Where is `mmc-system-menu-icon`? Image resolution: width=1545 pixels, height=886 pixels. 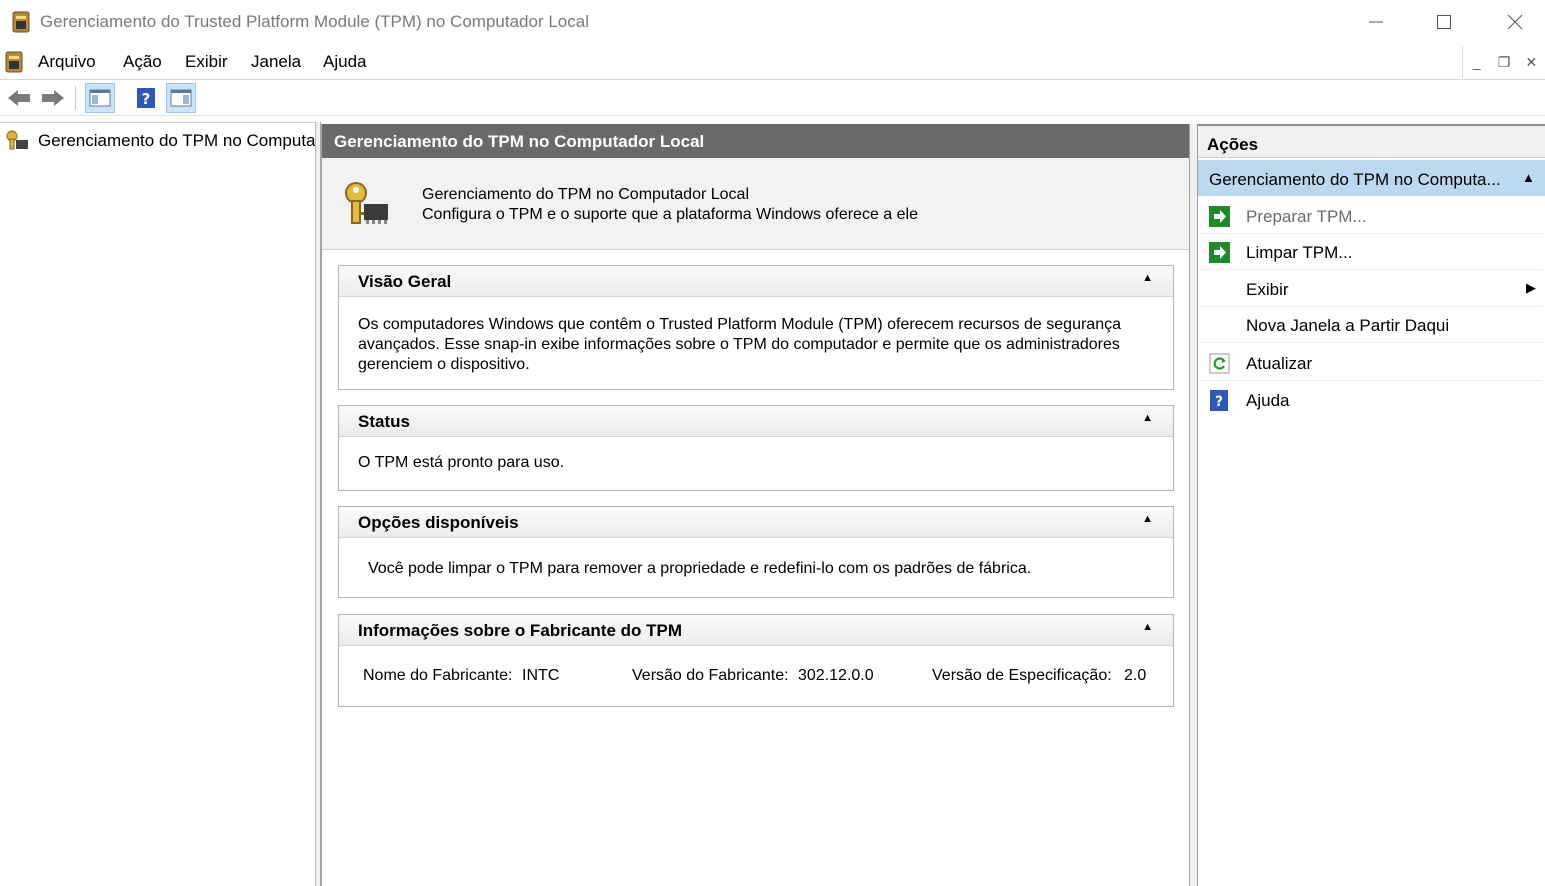 mmc-system-menu-icon is located at coordinates (14, 62).